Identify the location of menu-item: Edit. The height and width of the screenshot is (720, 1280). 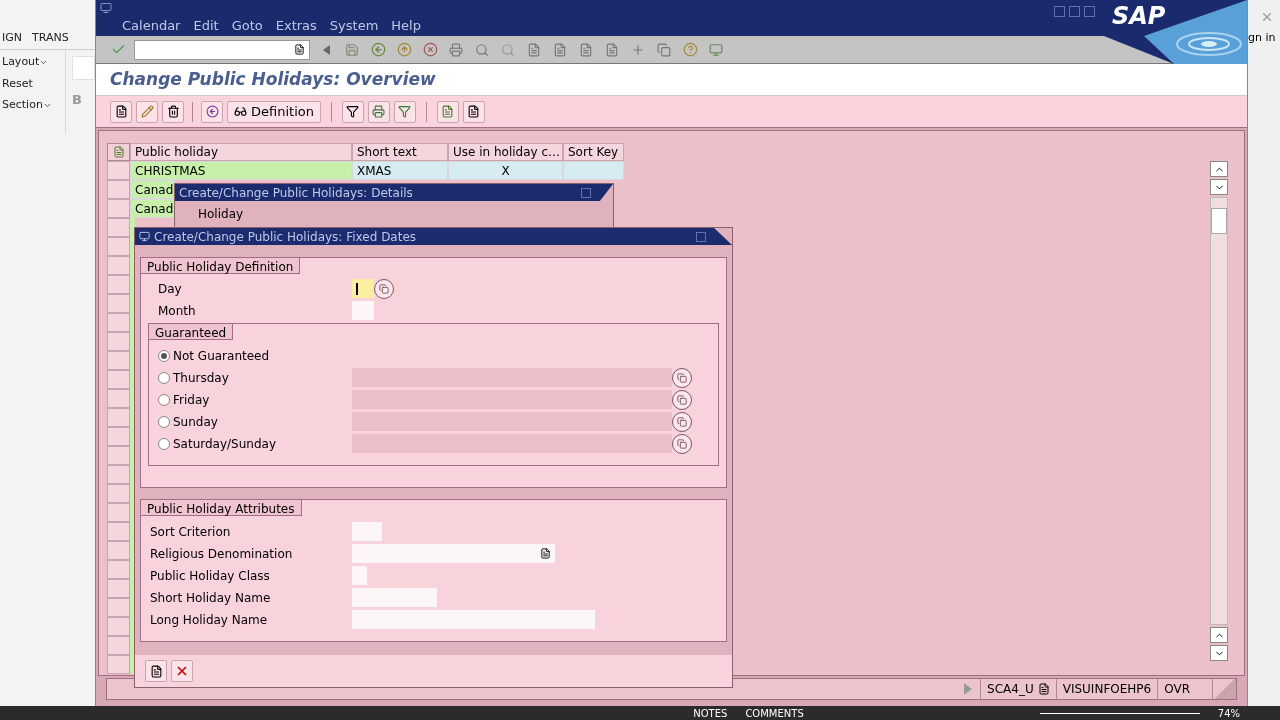
(206, 25).